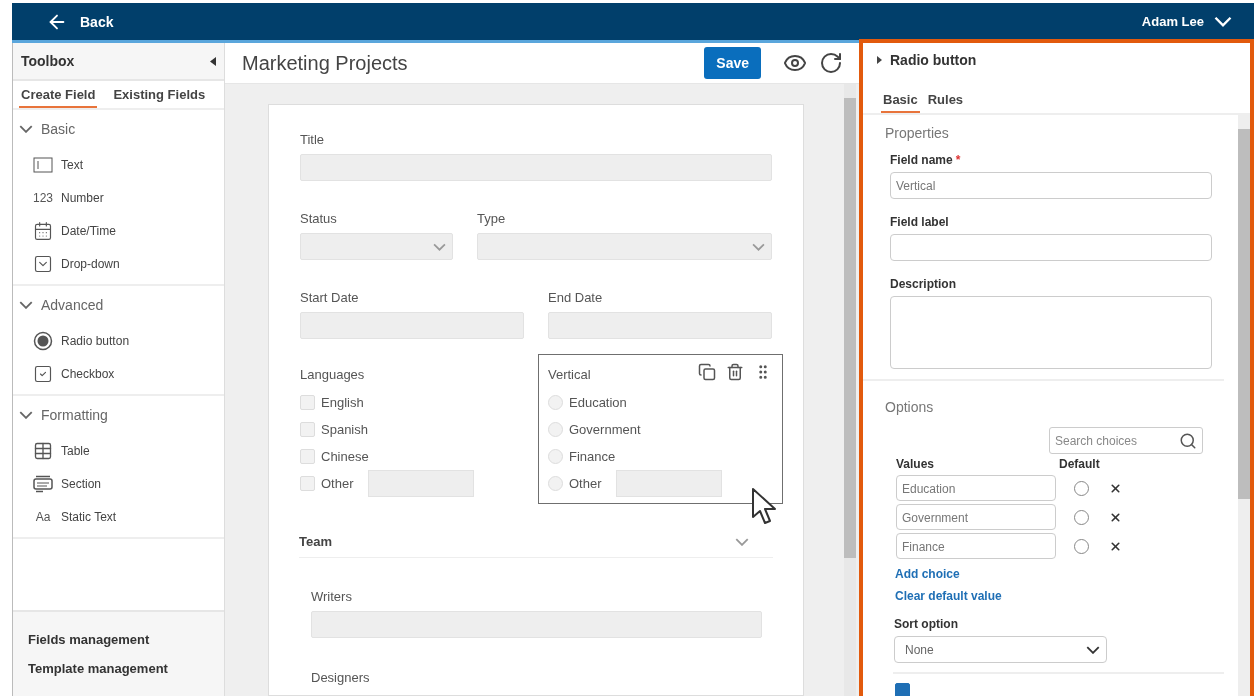 This screenshot has width=1254, height=696. I want to click on checkbox, so click(902, 689).